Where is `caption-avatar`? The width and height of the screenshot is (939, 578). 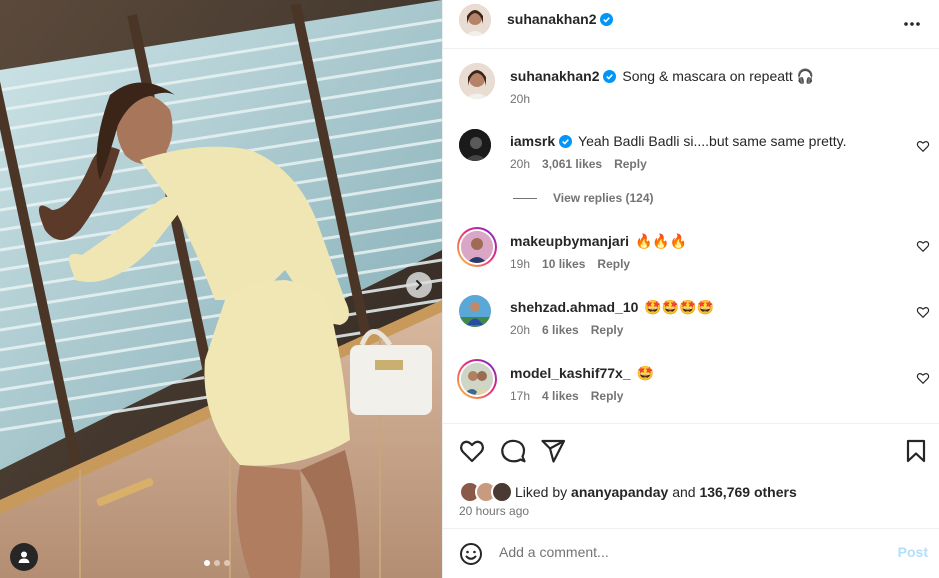
caption-avatar is located at coordinates (477, 81).